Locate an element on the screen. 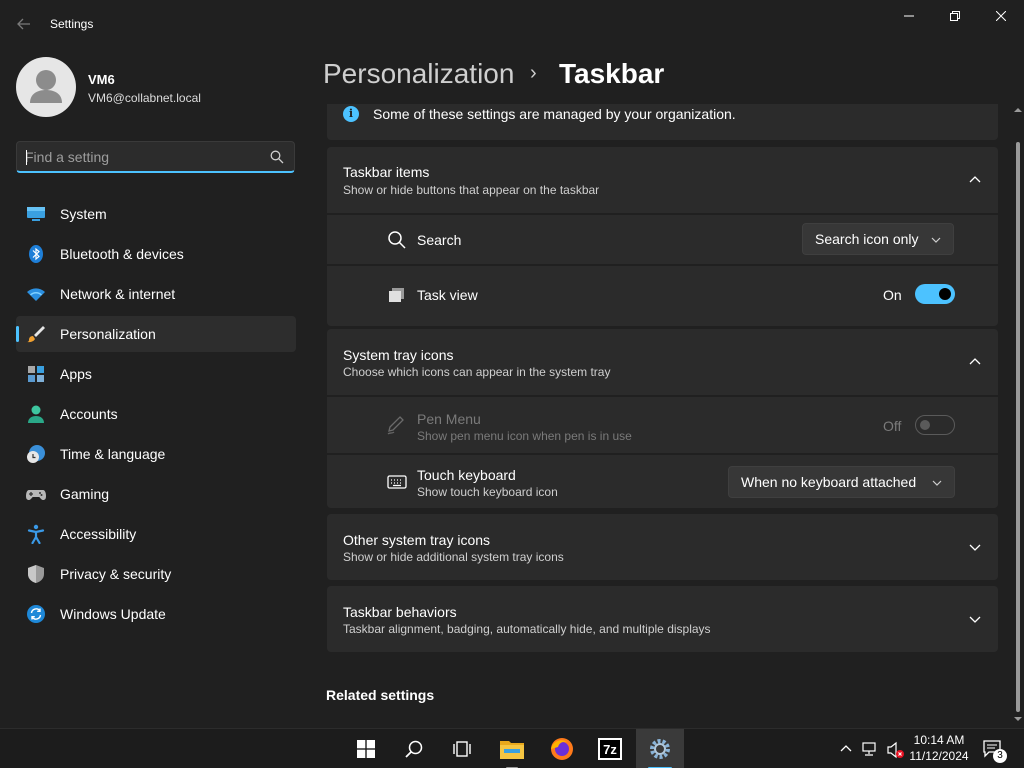 The width and height of the screenshot is (1024, 768). close-icon is located at coordinates (1001, 16).